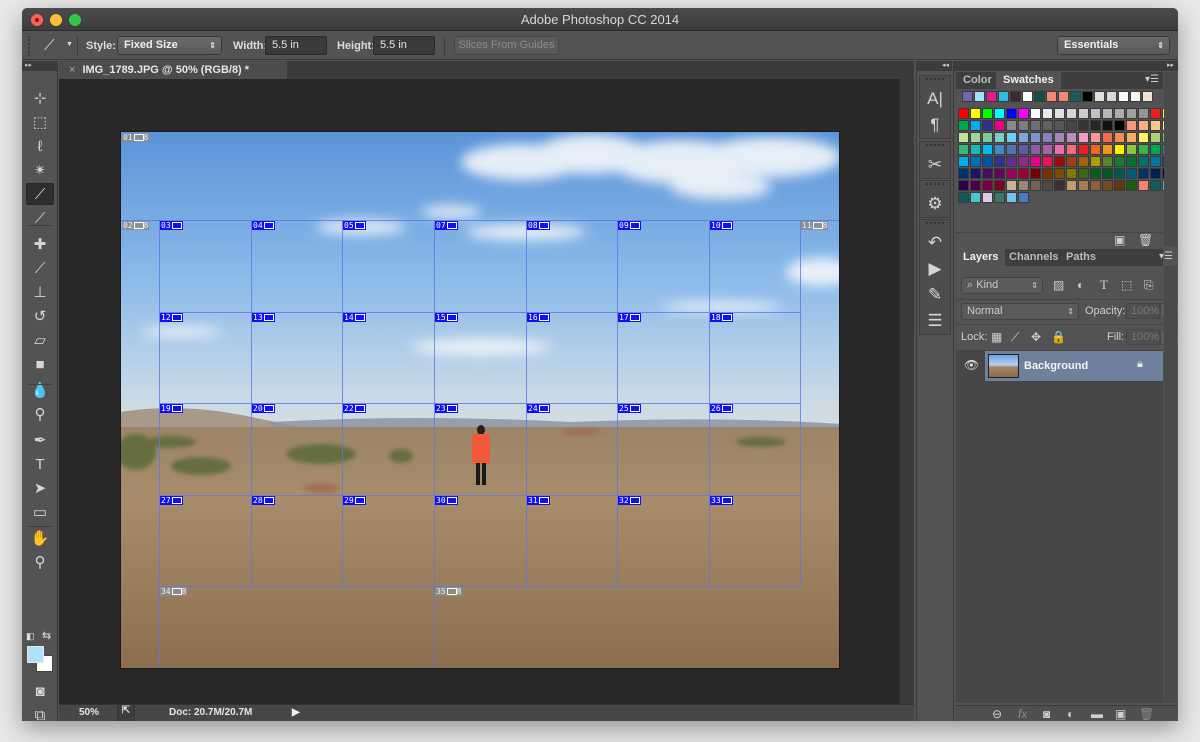 The width and height of the screenshot is (1200, 742). Describe the element at coordinates (1002, 285) in the screenshot. I see `layer-filter-select: ⌕ Kind ⇕` at that location.